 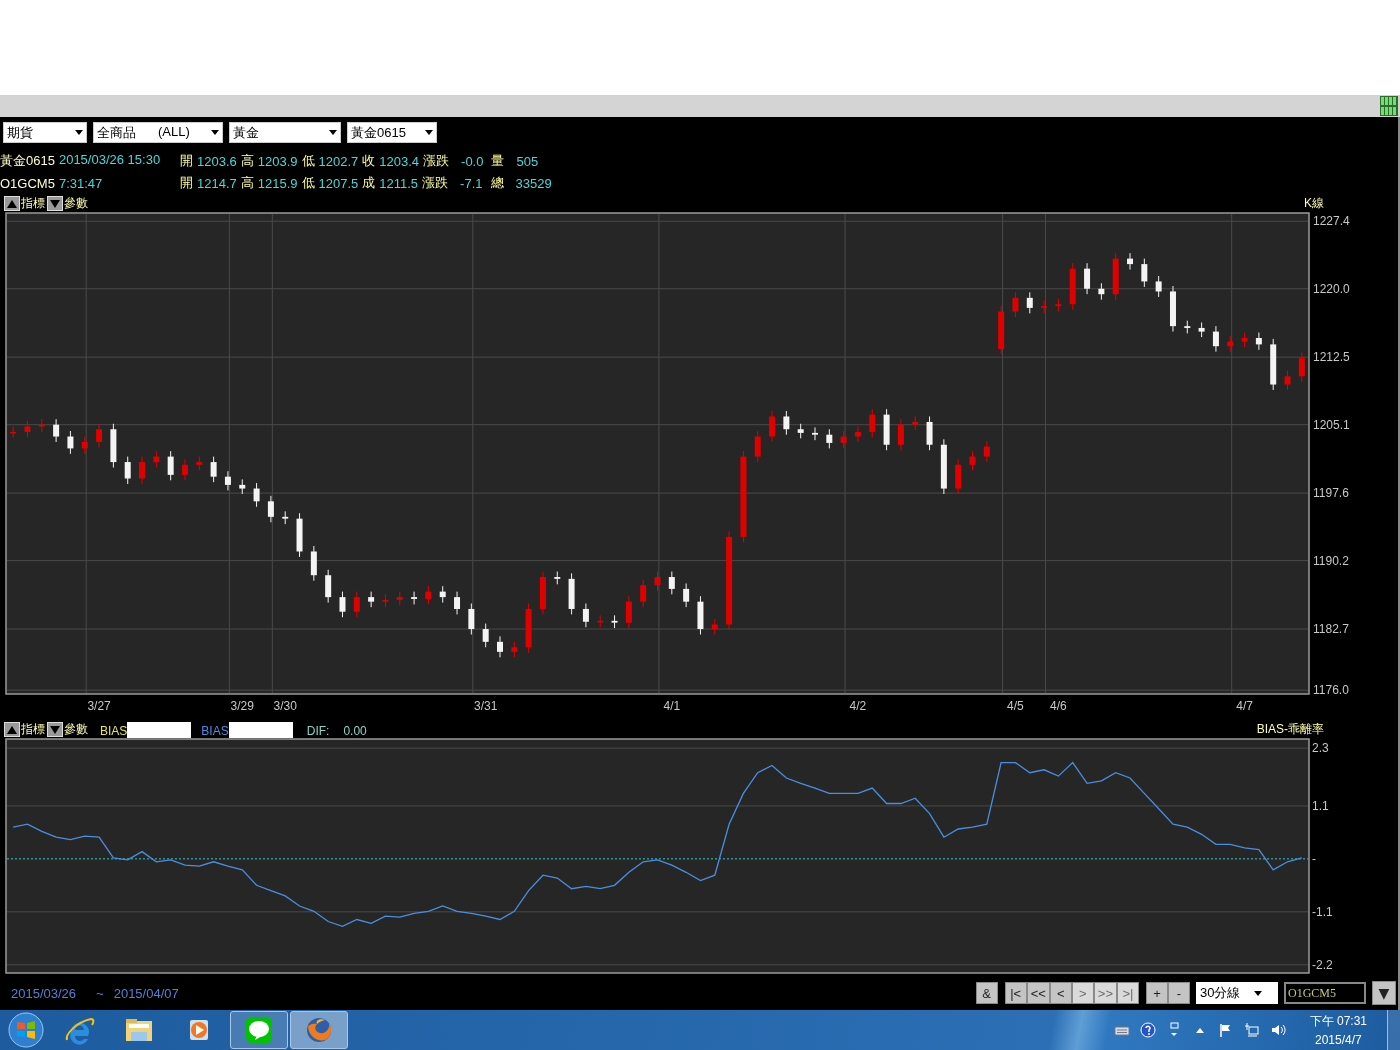 What do you see at coordinates (1244, 706) in the screenshot?
I see `axis-label: 4/7` at bounding box center [1244, 706].